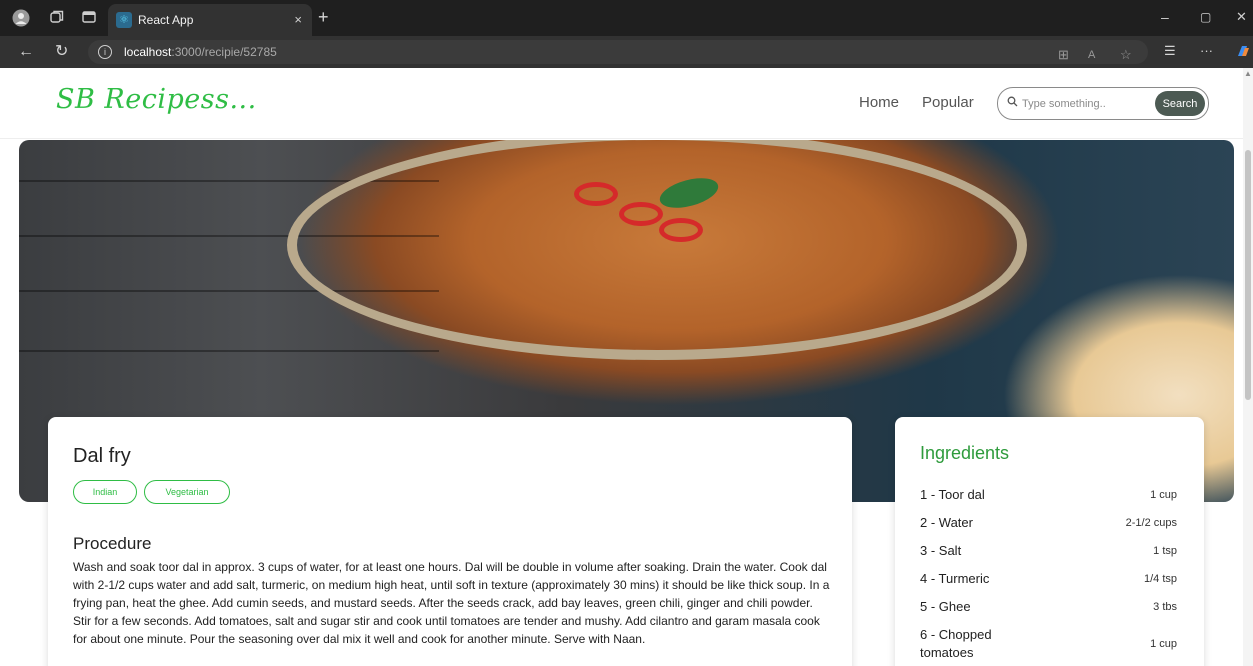  Describe the element at coordinates (965, 453) in the screenshot. I see `ingredients-heading: Ingredients` at that location.